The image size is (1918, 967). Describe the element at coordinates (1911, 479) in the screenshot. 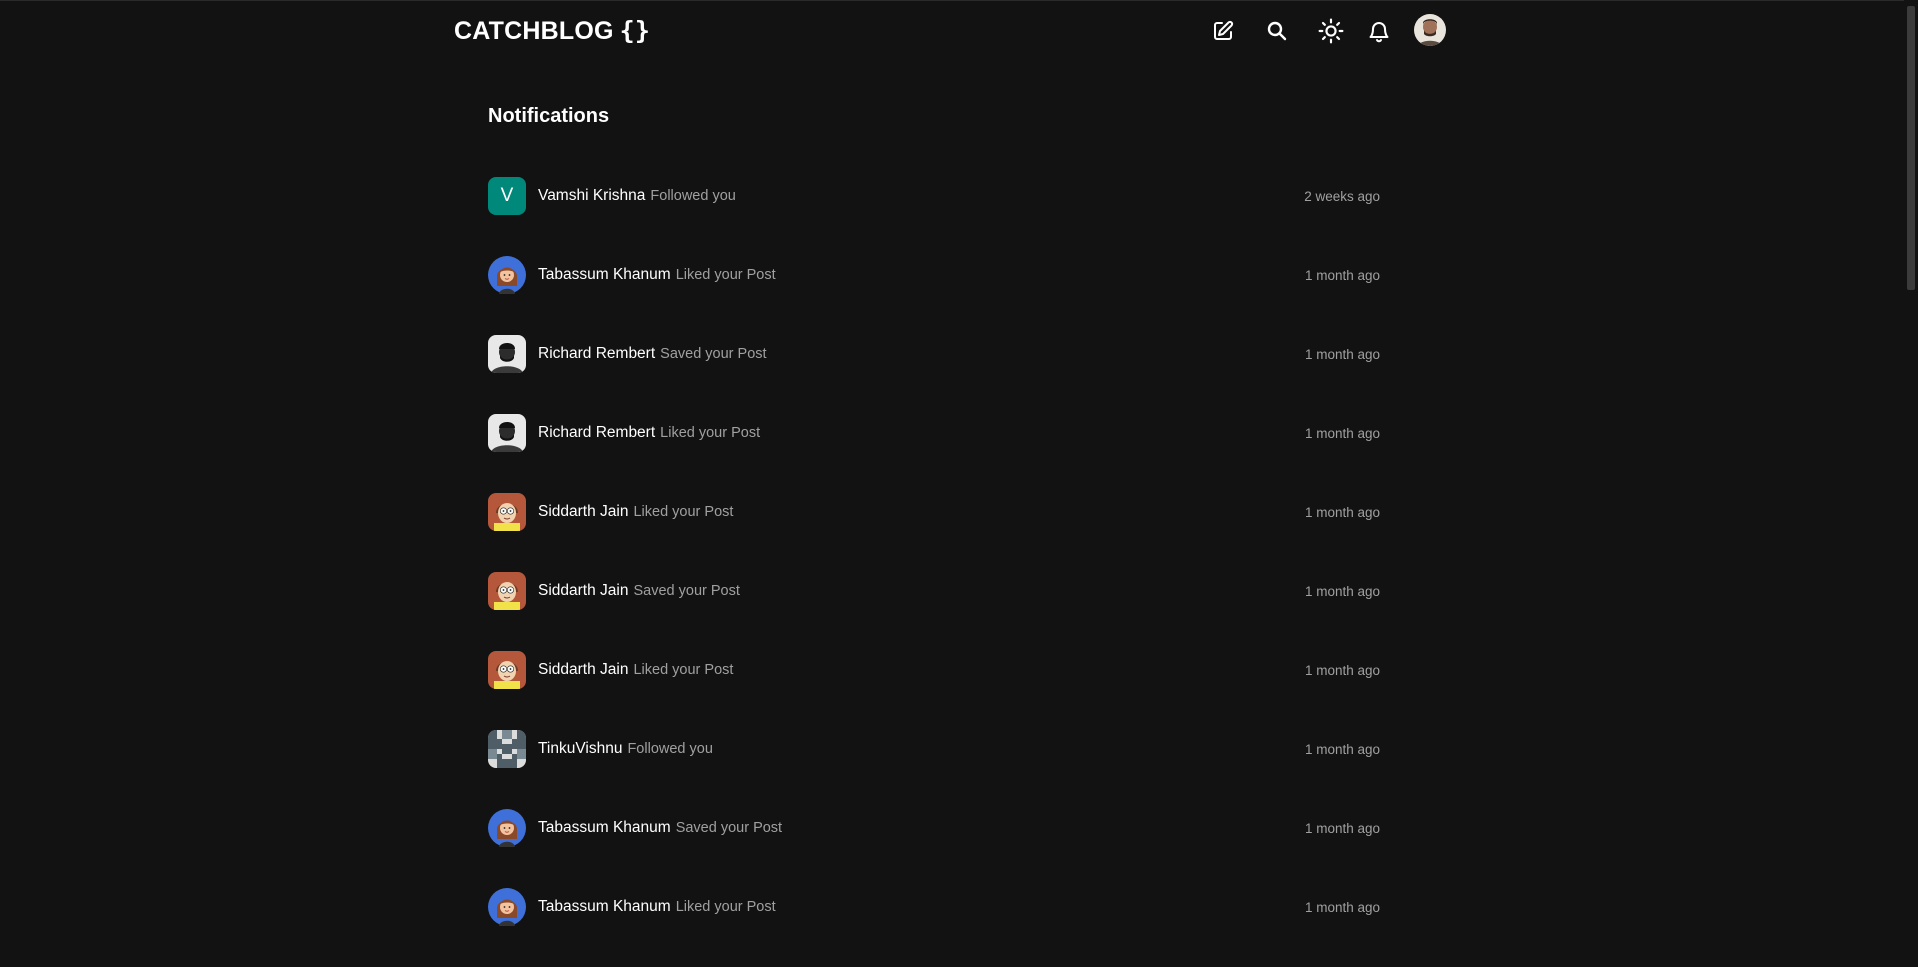

I see `scrollbar` at that location.